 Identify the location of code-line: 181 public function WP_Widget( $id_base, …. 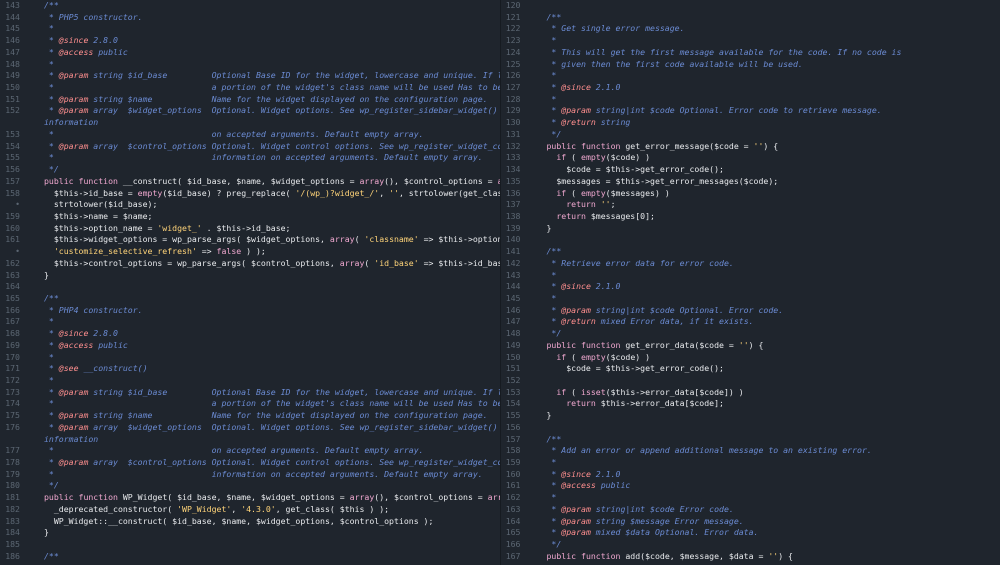
(249, 498).